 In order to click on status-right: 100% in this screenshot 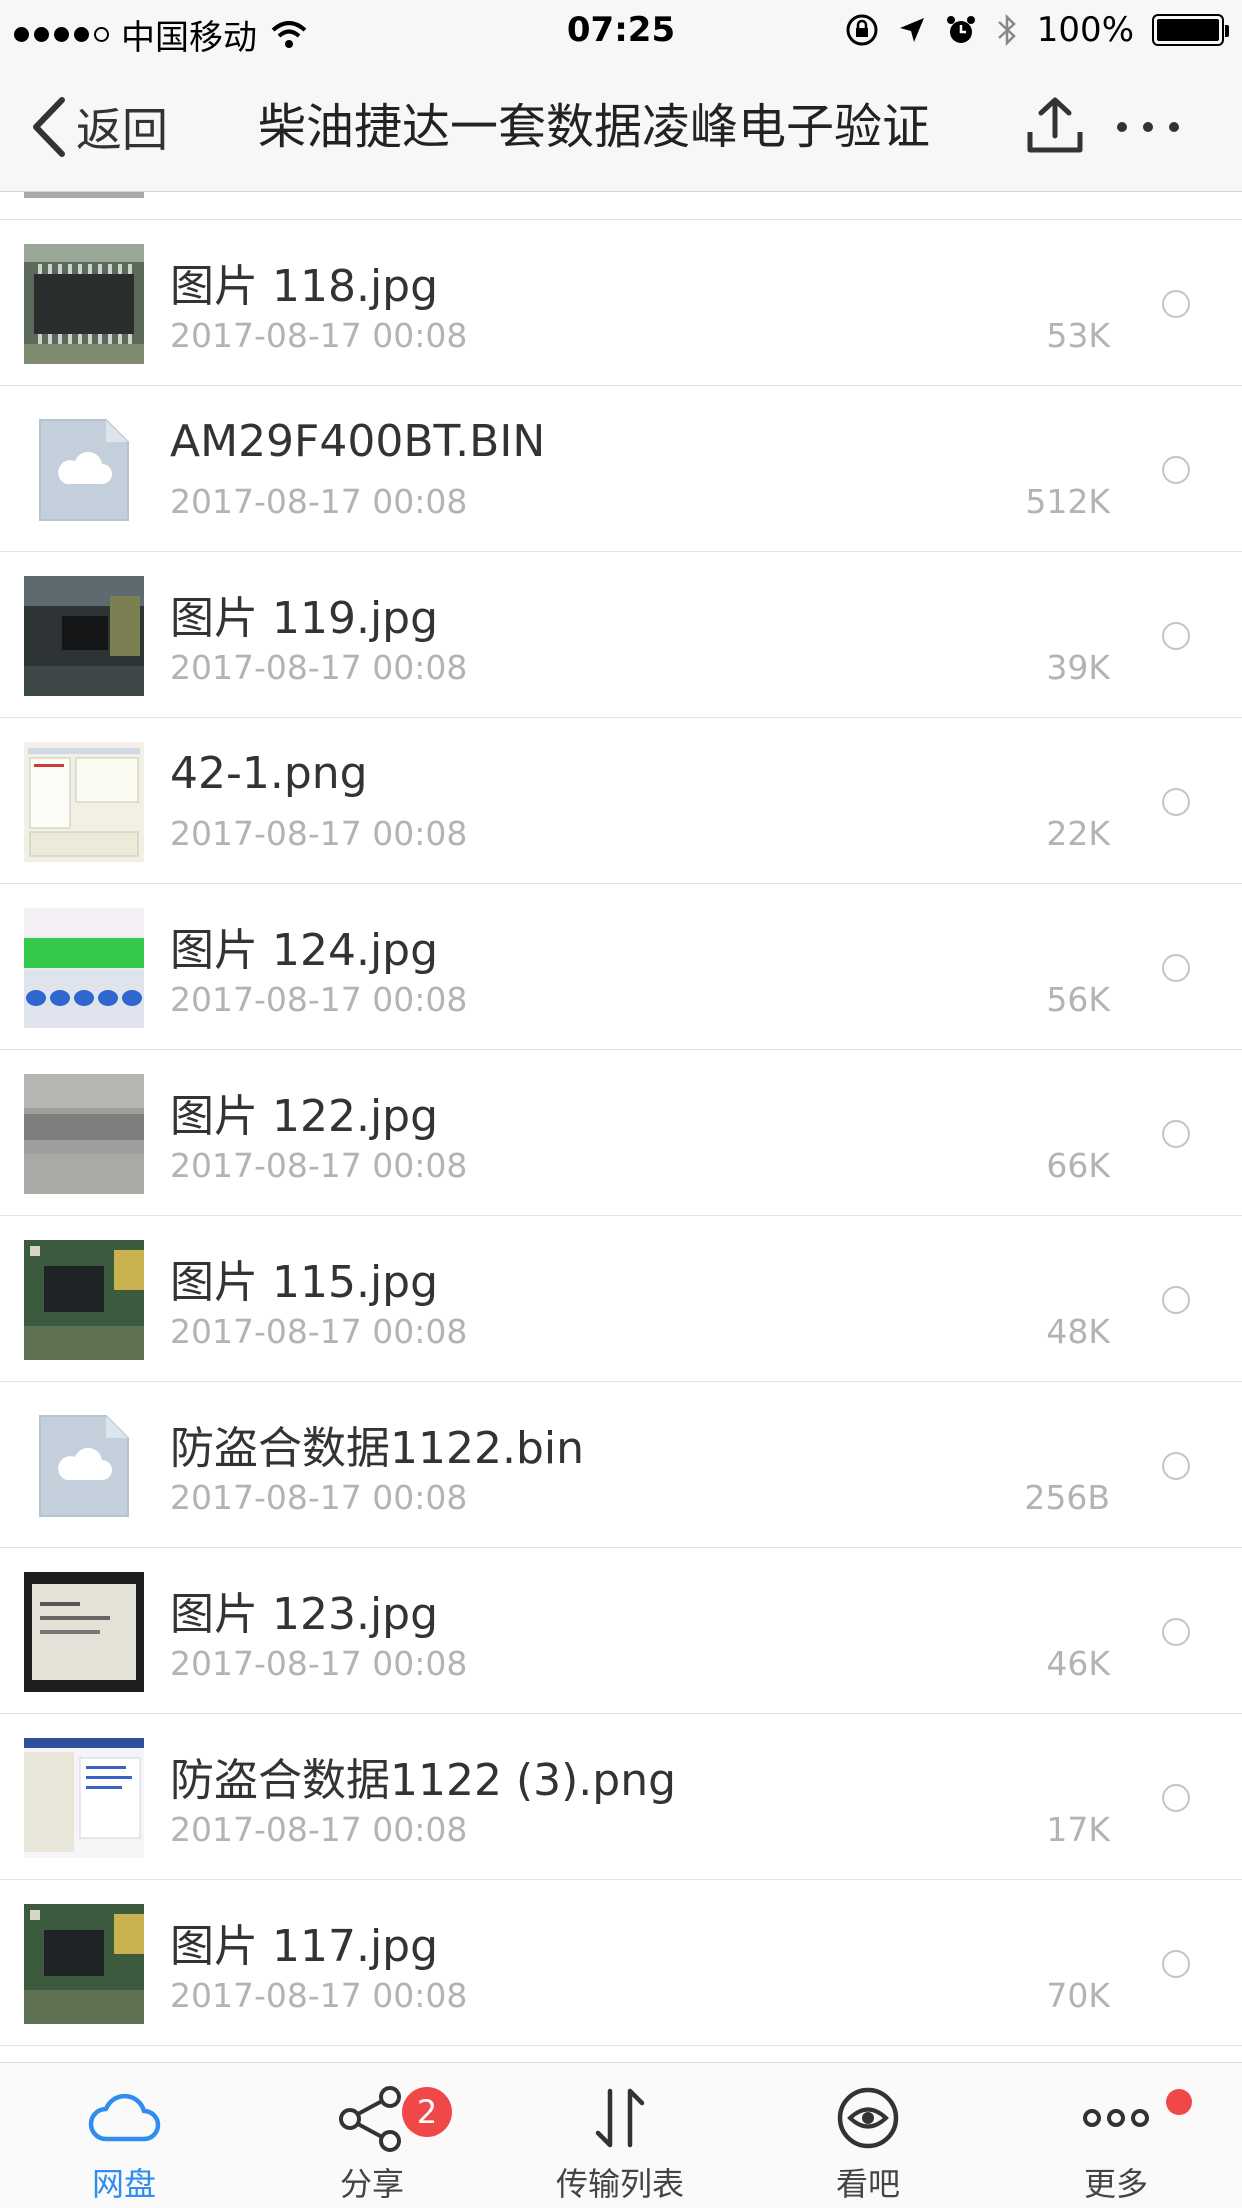, I will do `click(1037, 30)`.